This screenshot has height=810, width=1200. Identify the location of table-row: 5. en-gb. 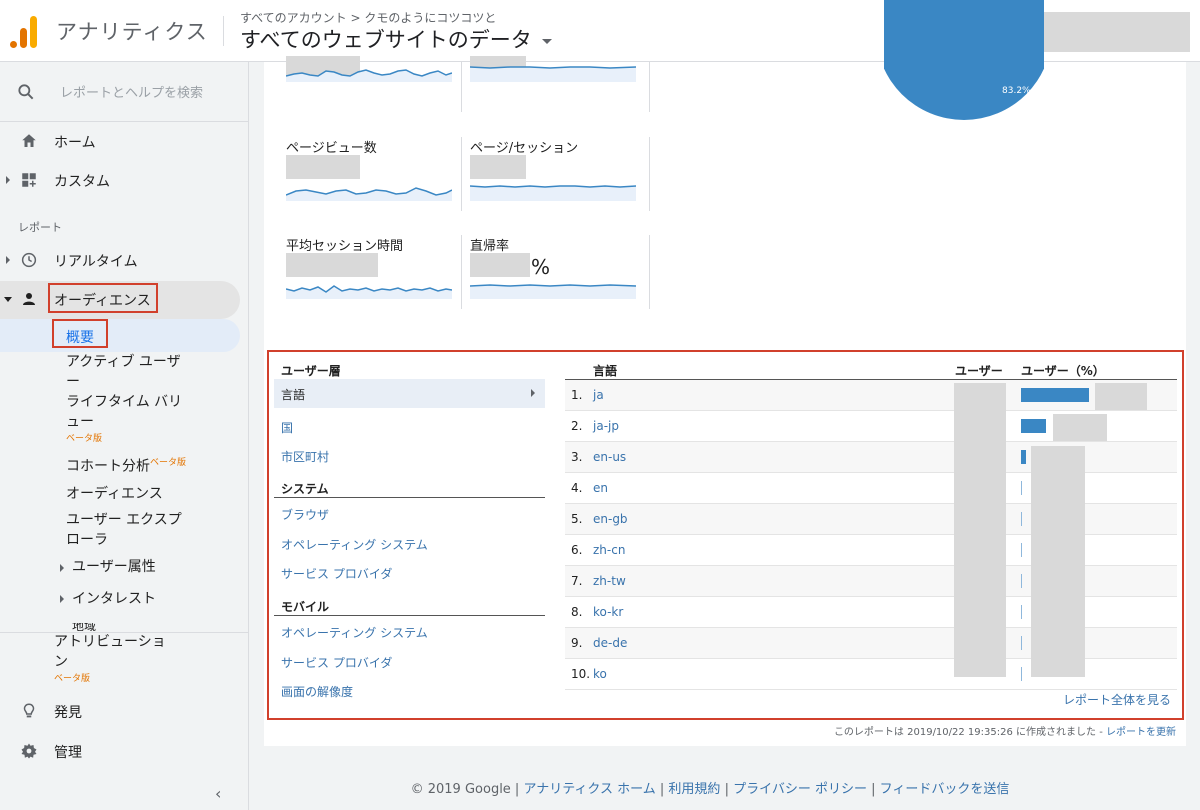
(871, 519).